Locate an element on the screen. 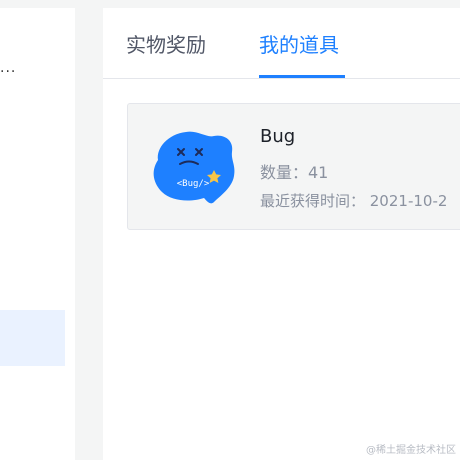 This screenshot has width=460, height=460. bug-item-image: <Bug/> is located at coordinates (194, 166).